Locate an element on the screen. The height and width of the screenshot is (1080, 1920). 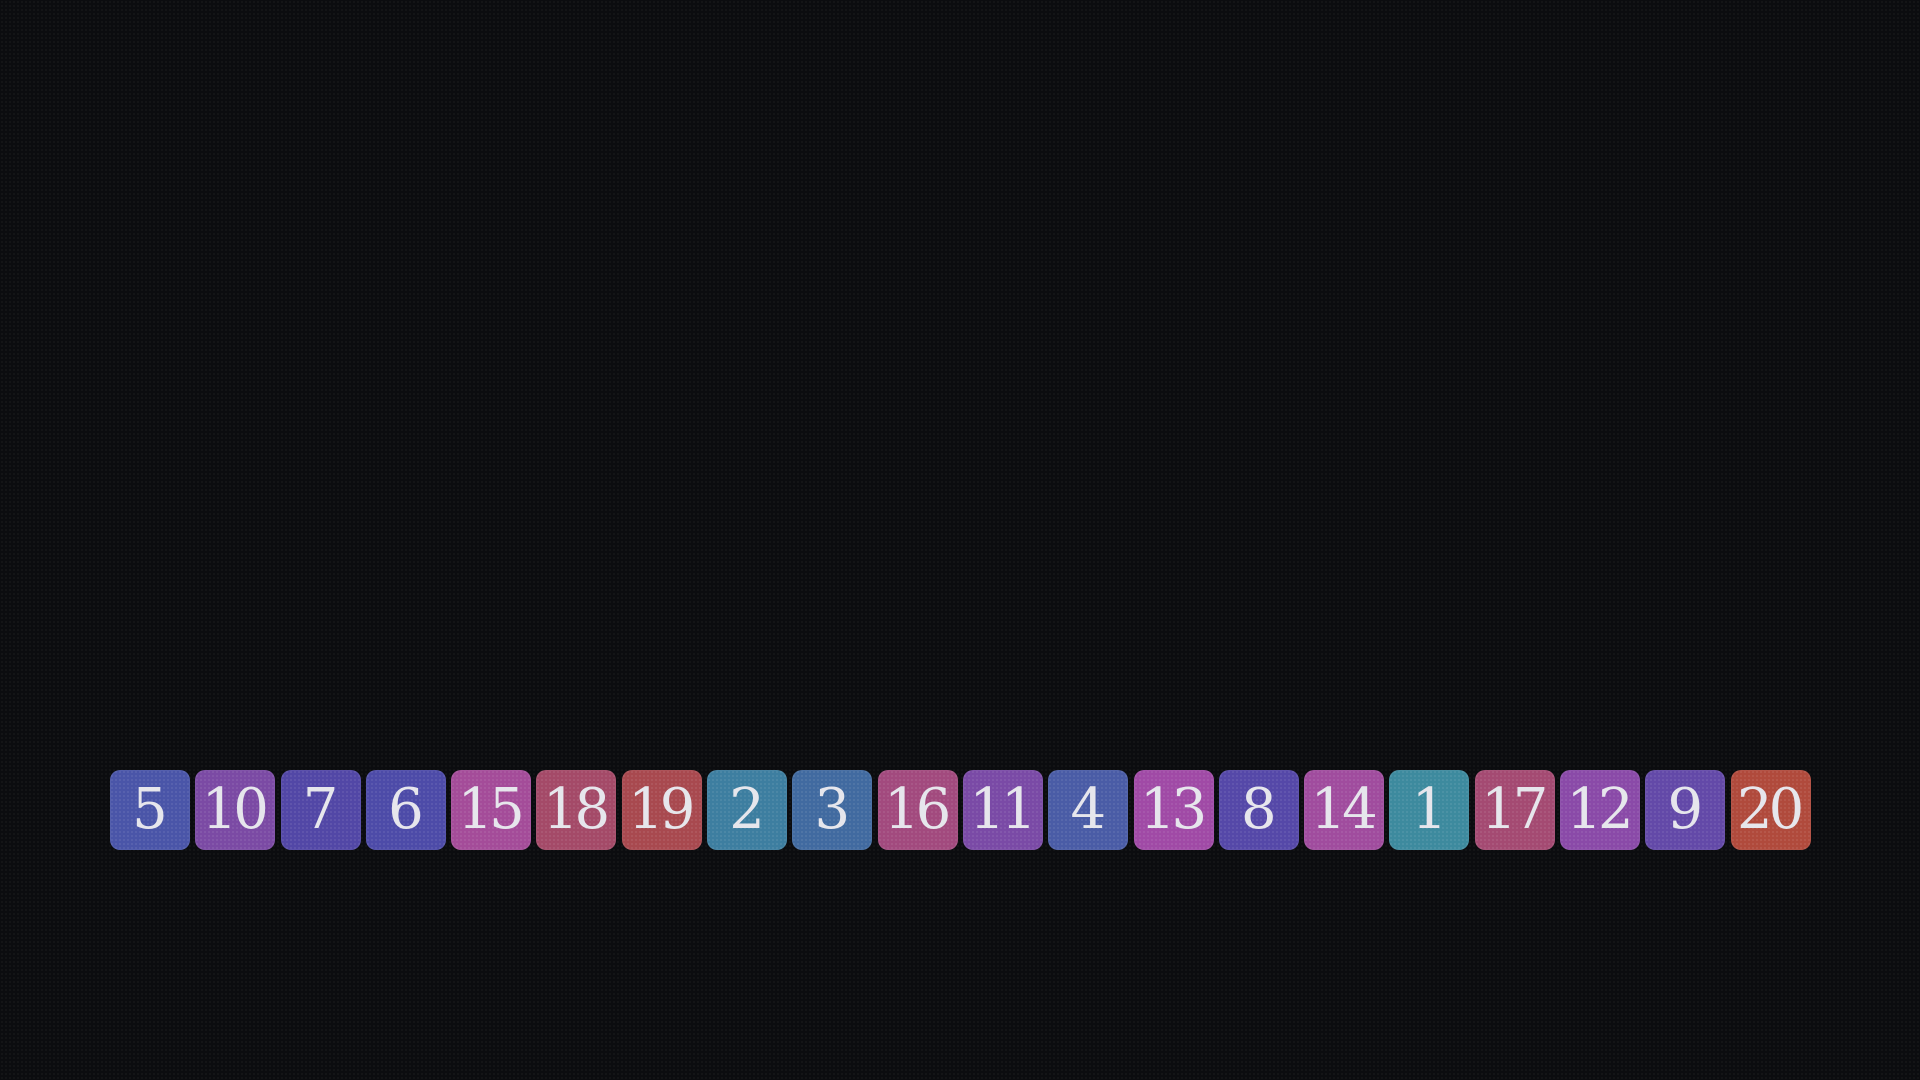
number-tile: 6 is located at coordinates (405, 810).